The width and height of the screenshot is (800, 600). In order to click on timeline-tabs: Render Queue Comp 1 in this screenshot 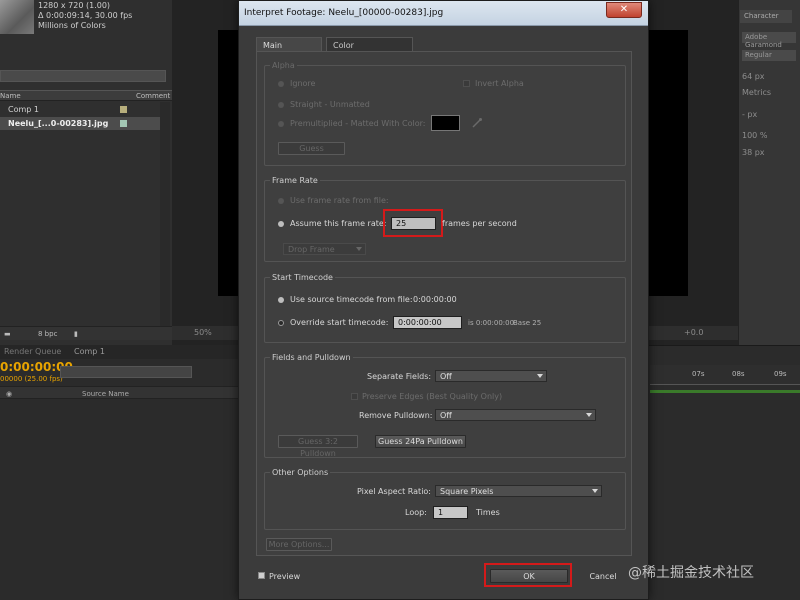, I will do `click(120, 352)`.